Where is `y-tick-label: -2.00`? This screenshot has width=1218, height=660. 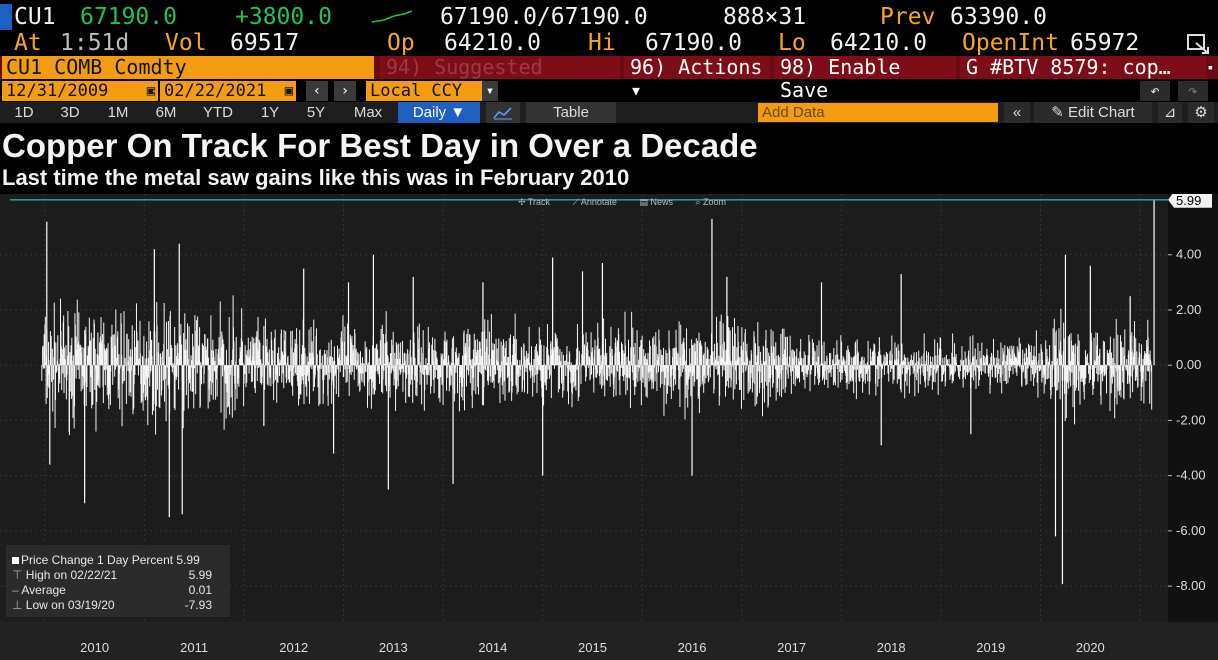 y-tick-label: -2.00 is located at coordinates (1191, 419).